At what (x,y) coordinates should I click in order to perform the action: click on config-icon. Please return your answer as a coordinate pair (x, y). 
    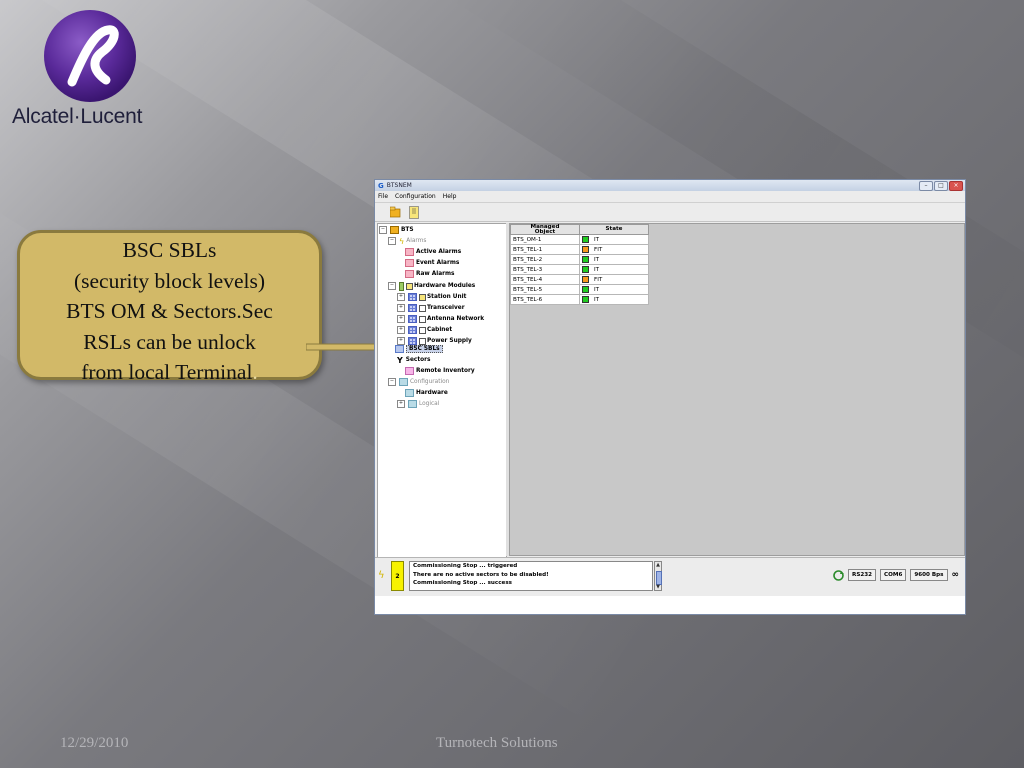
    Looking at the image, I should click on (412, 404).